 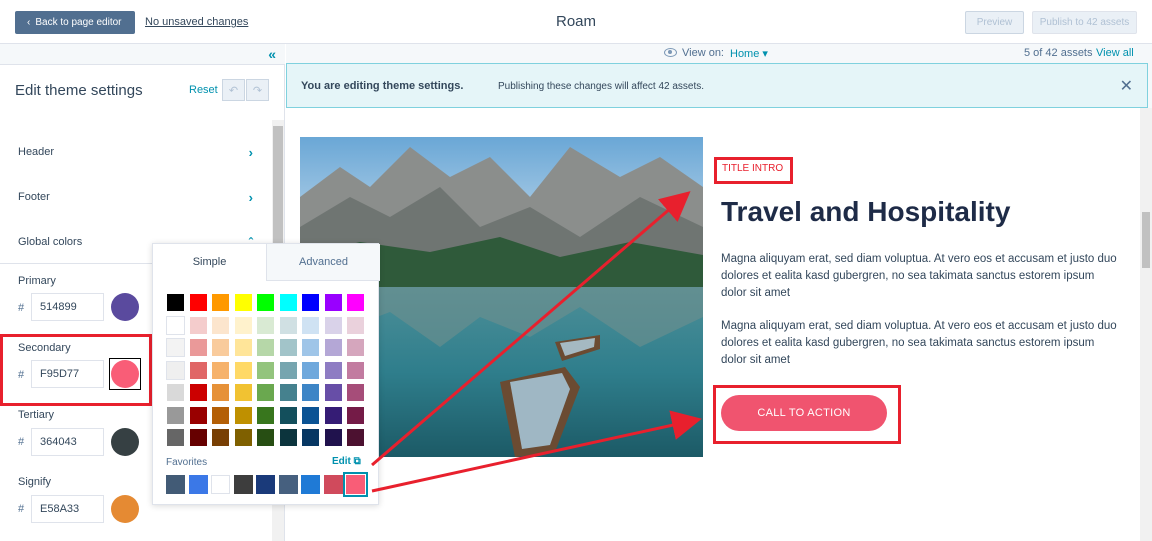 What do you see at coordinates (994, 22) in the screenshot?
I see `preview-button: Preview` at bounding box center [994, 22].